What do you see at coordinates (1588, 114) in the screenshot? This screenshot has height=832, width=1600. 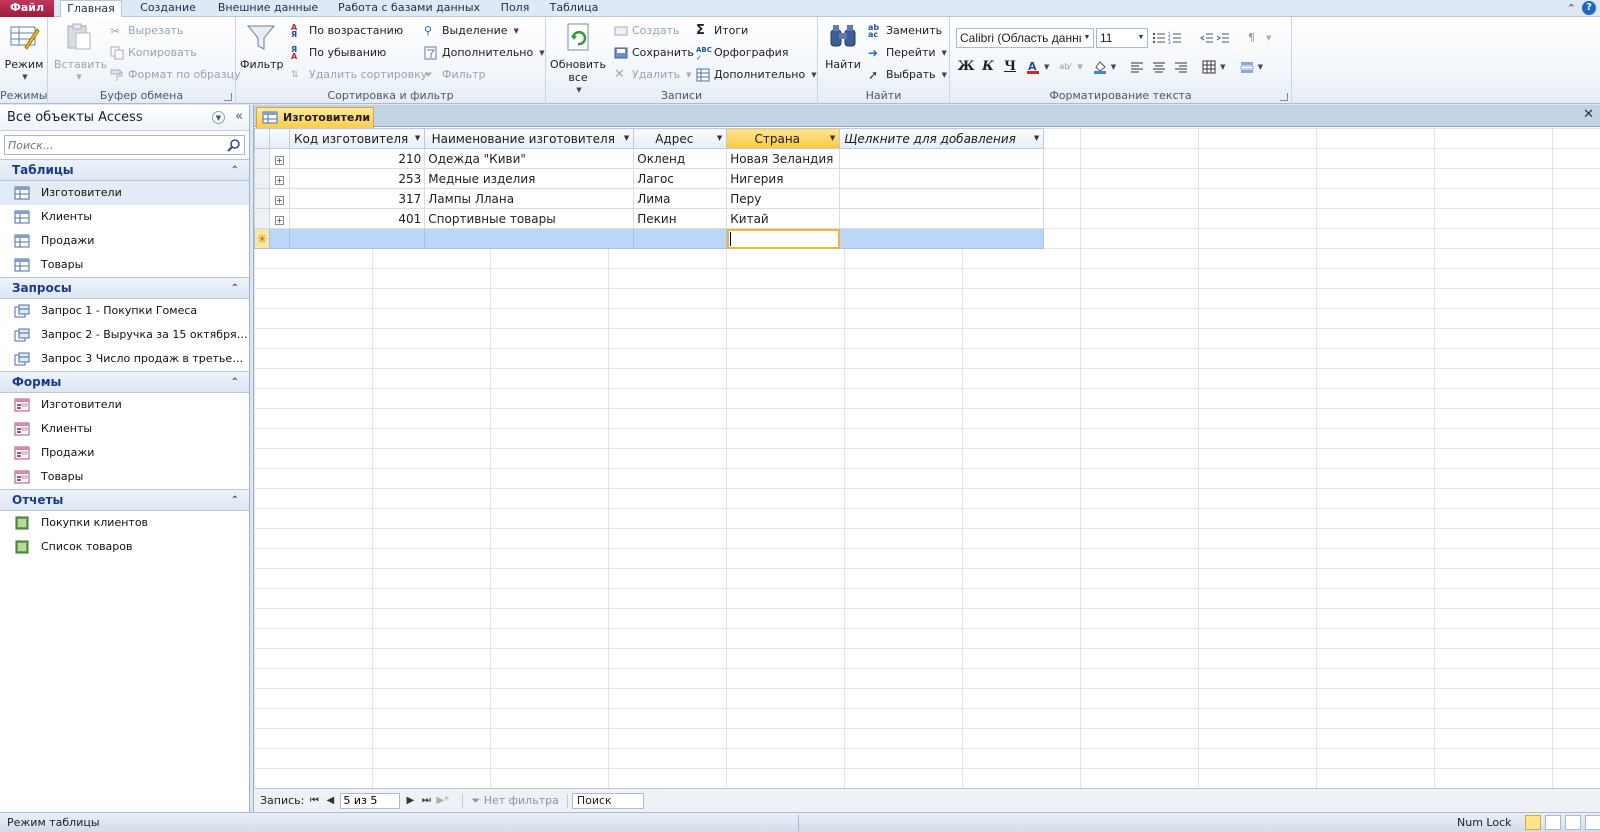 I see `close-icon: ✕` at bounding box center [1588, 114].